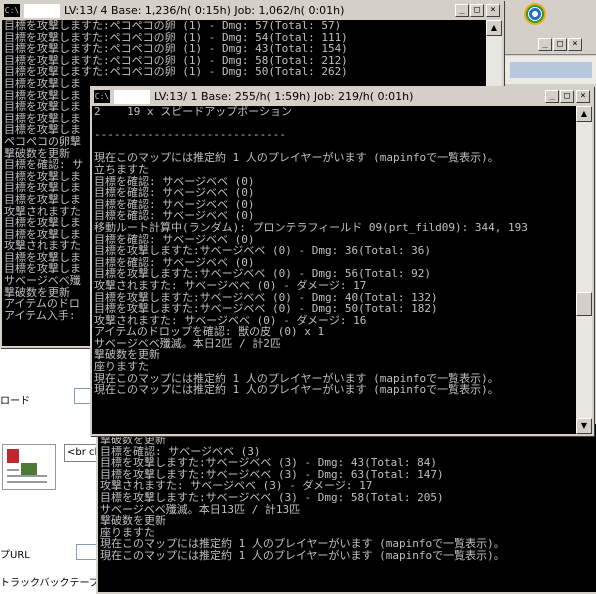 The width and height of the screenshot is (596, 594). I want to click on console-line: -----------------------------, so click(190, 135).